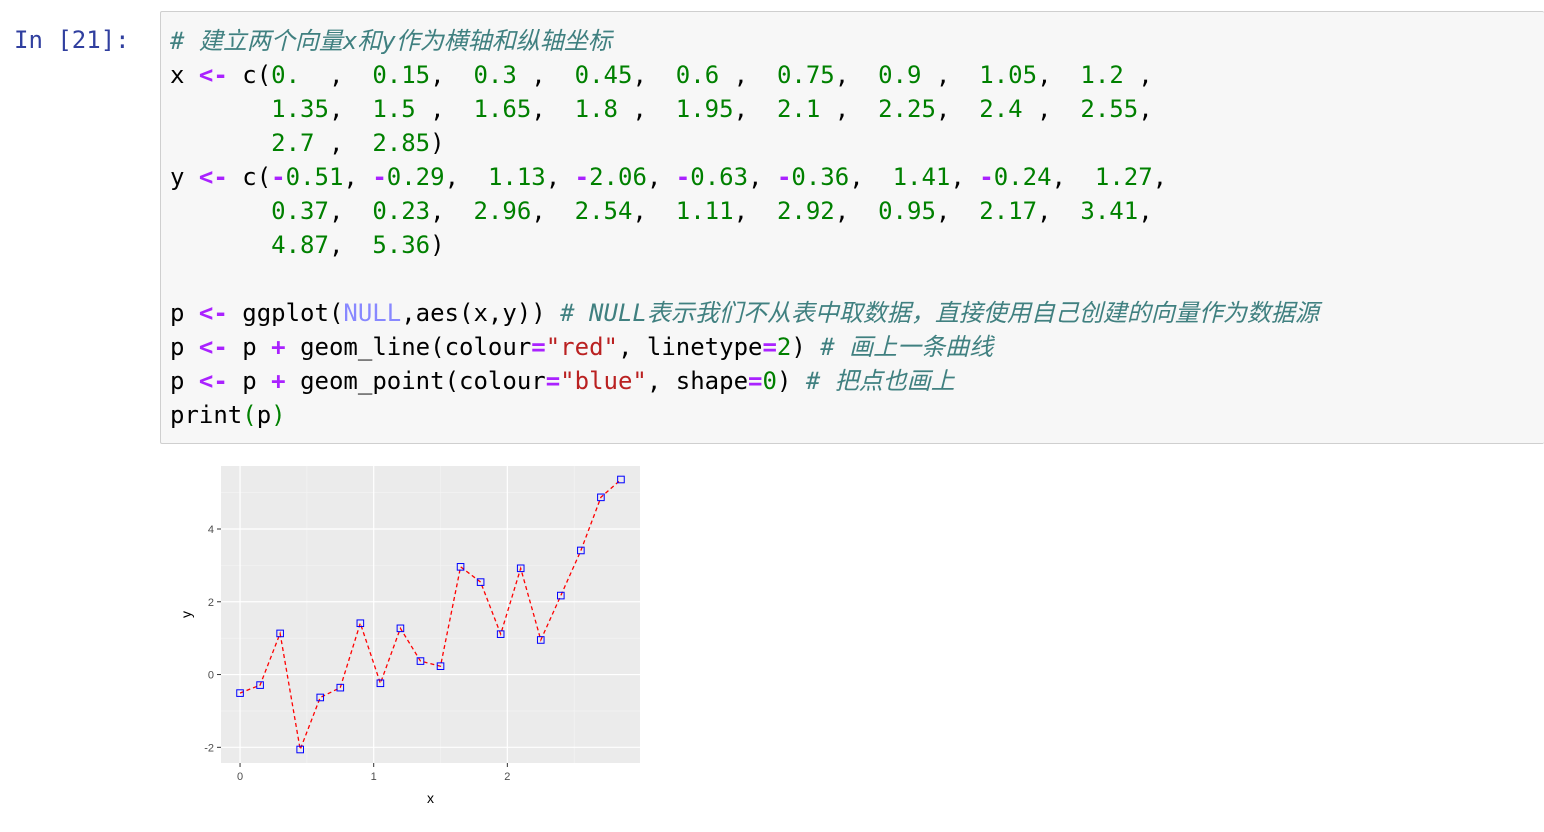 The image size is (1544, 832). Describe the element at coordinates (415, 177) in the screenshot. I see `code-token: 0.29` at that location.